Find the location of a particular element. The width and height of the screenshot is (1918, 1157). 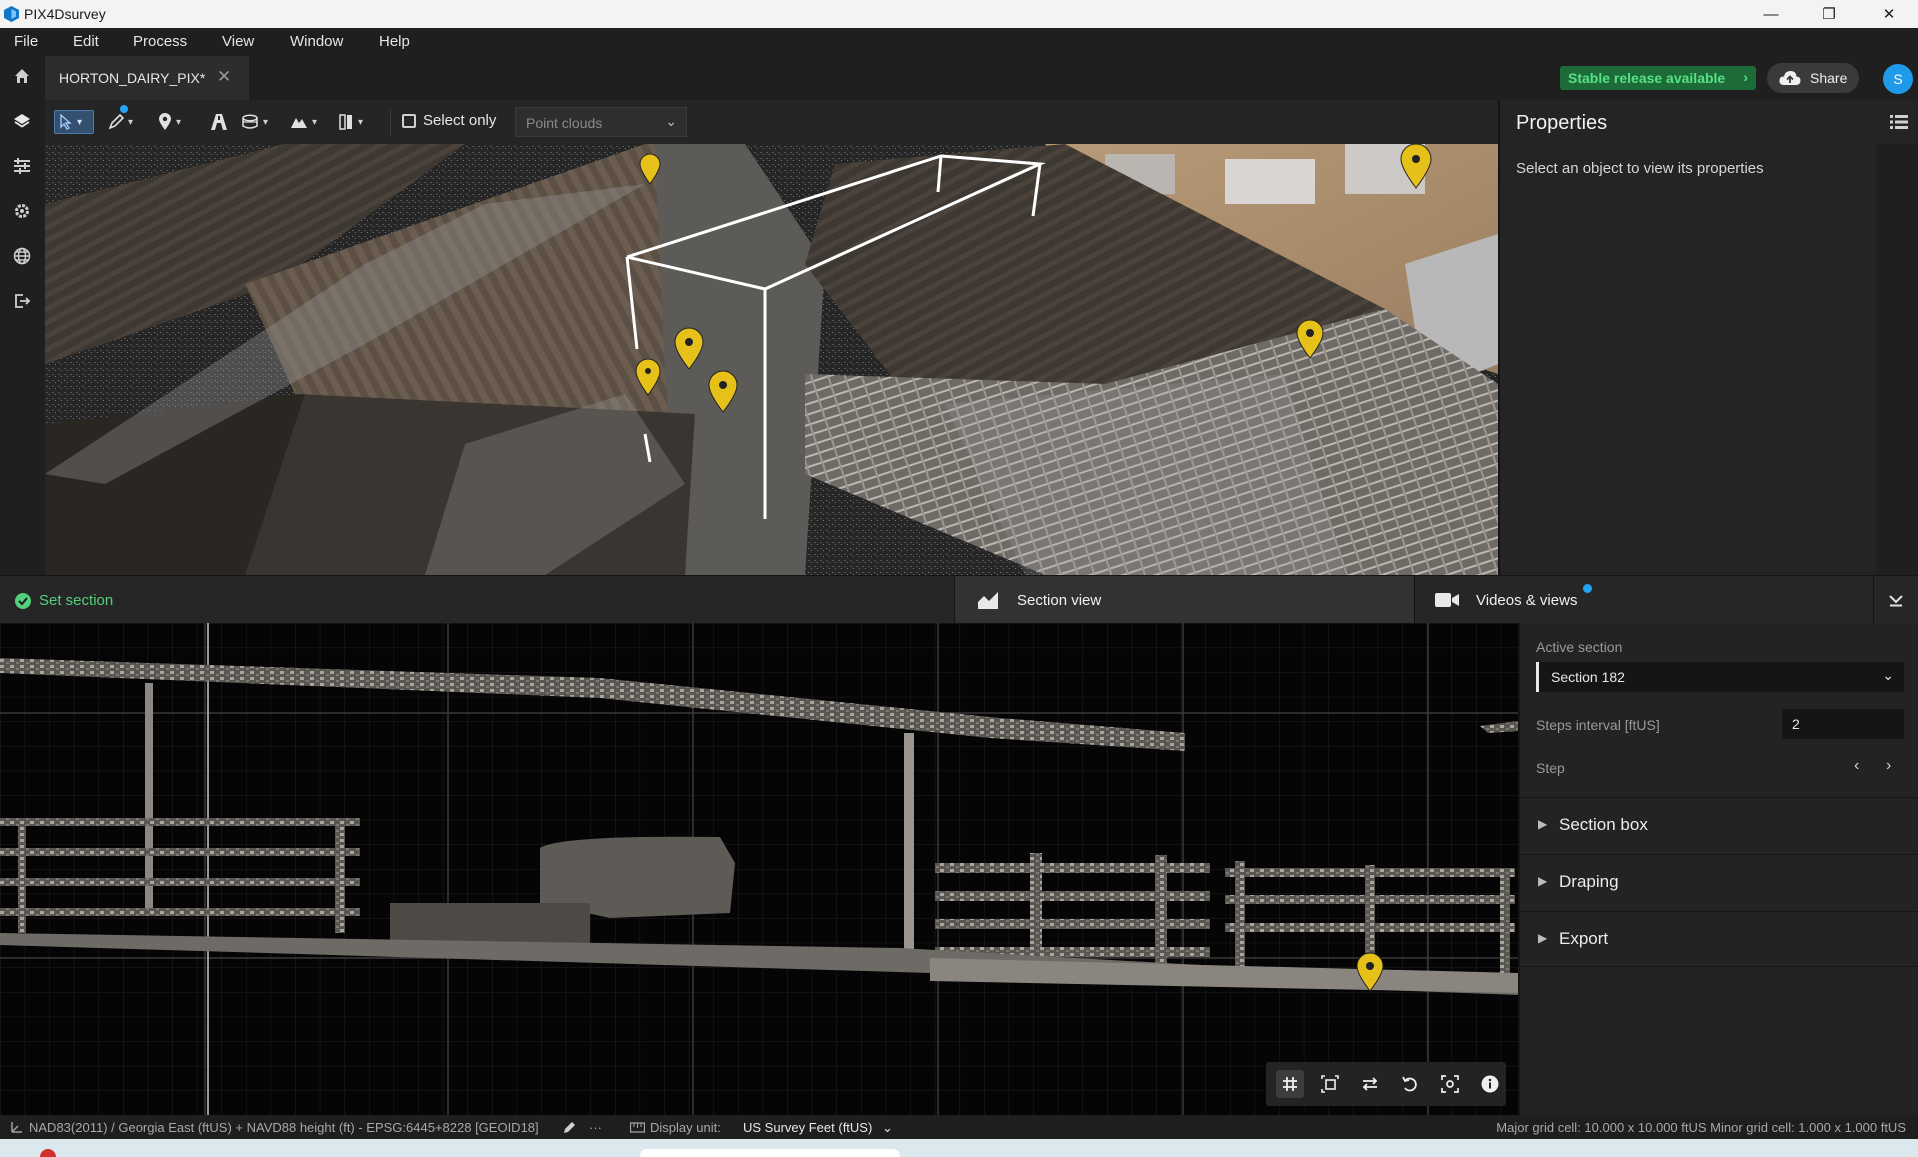

accordion-section-box: ▶ Section box is located at coordinates (1719, 825).